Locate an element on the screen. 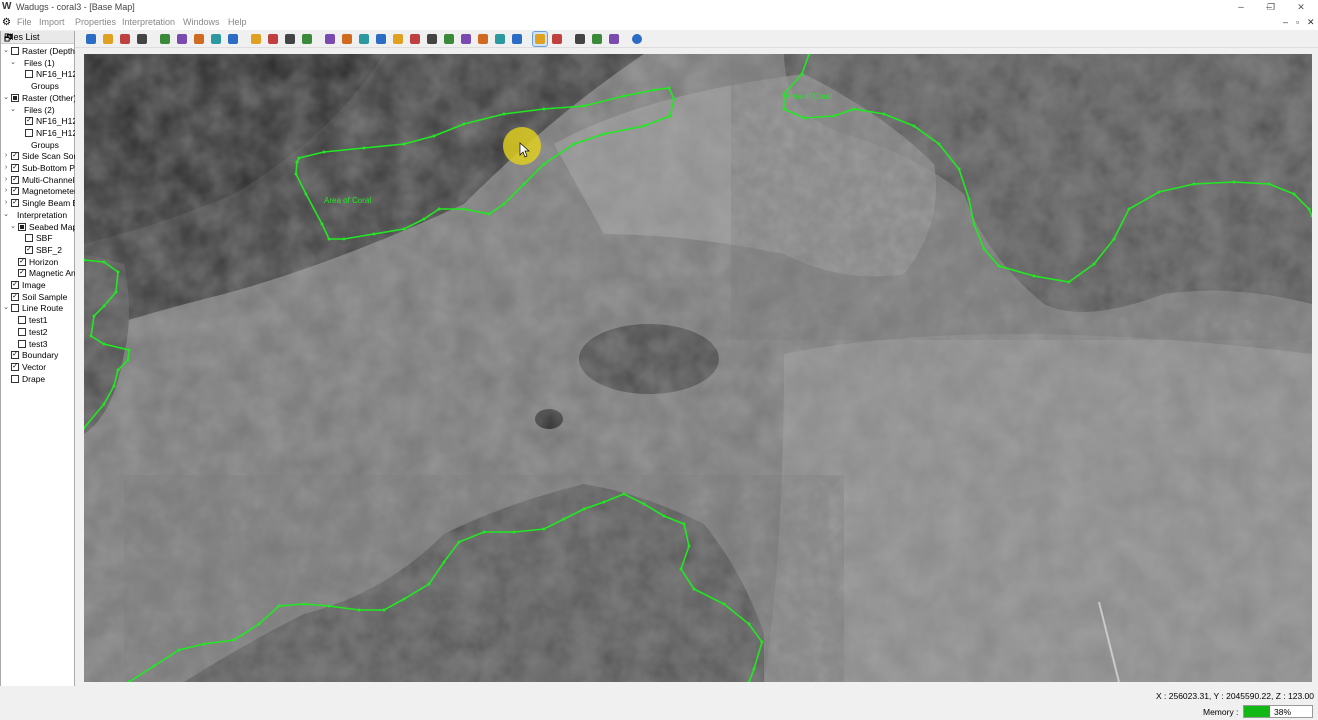 The width and height of the screenshot is (1318, 720). pattern-tool-button is located at coordinates (330, 39).